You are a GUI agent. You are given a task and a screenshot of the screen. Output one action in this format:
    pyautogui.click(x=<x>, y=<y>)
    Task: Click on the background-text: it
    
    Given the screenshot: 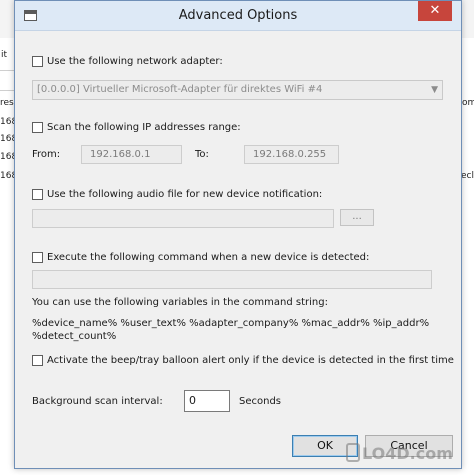 What is the action you would take?
    pyautogui.click(x=4, y=55)
    